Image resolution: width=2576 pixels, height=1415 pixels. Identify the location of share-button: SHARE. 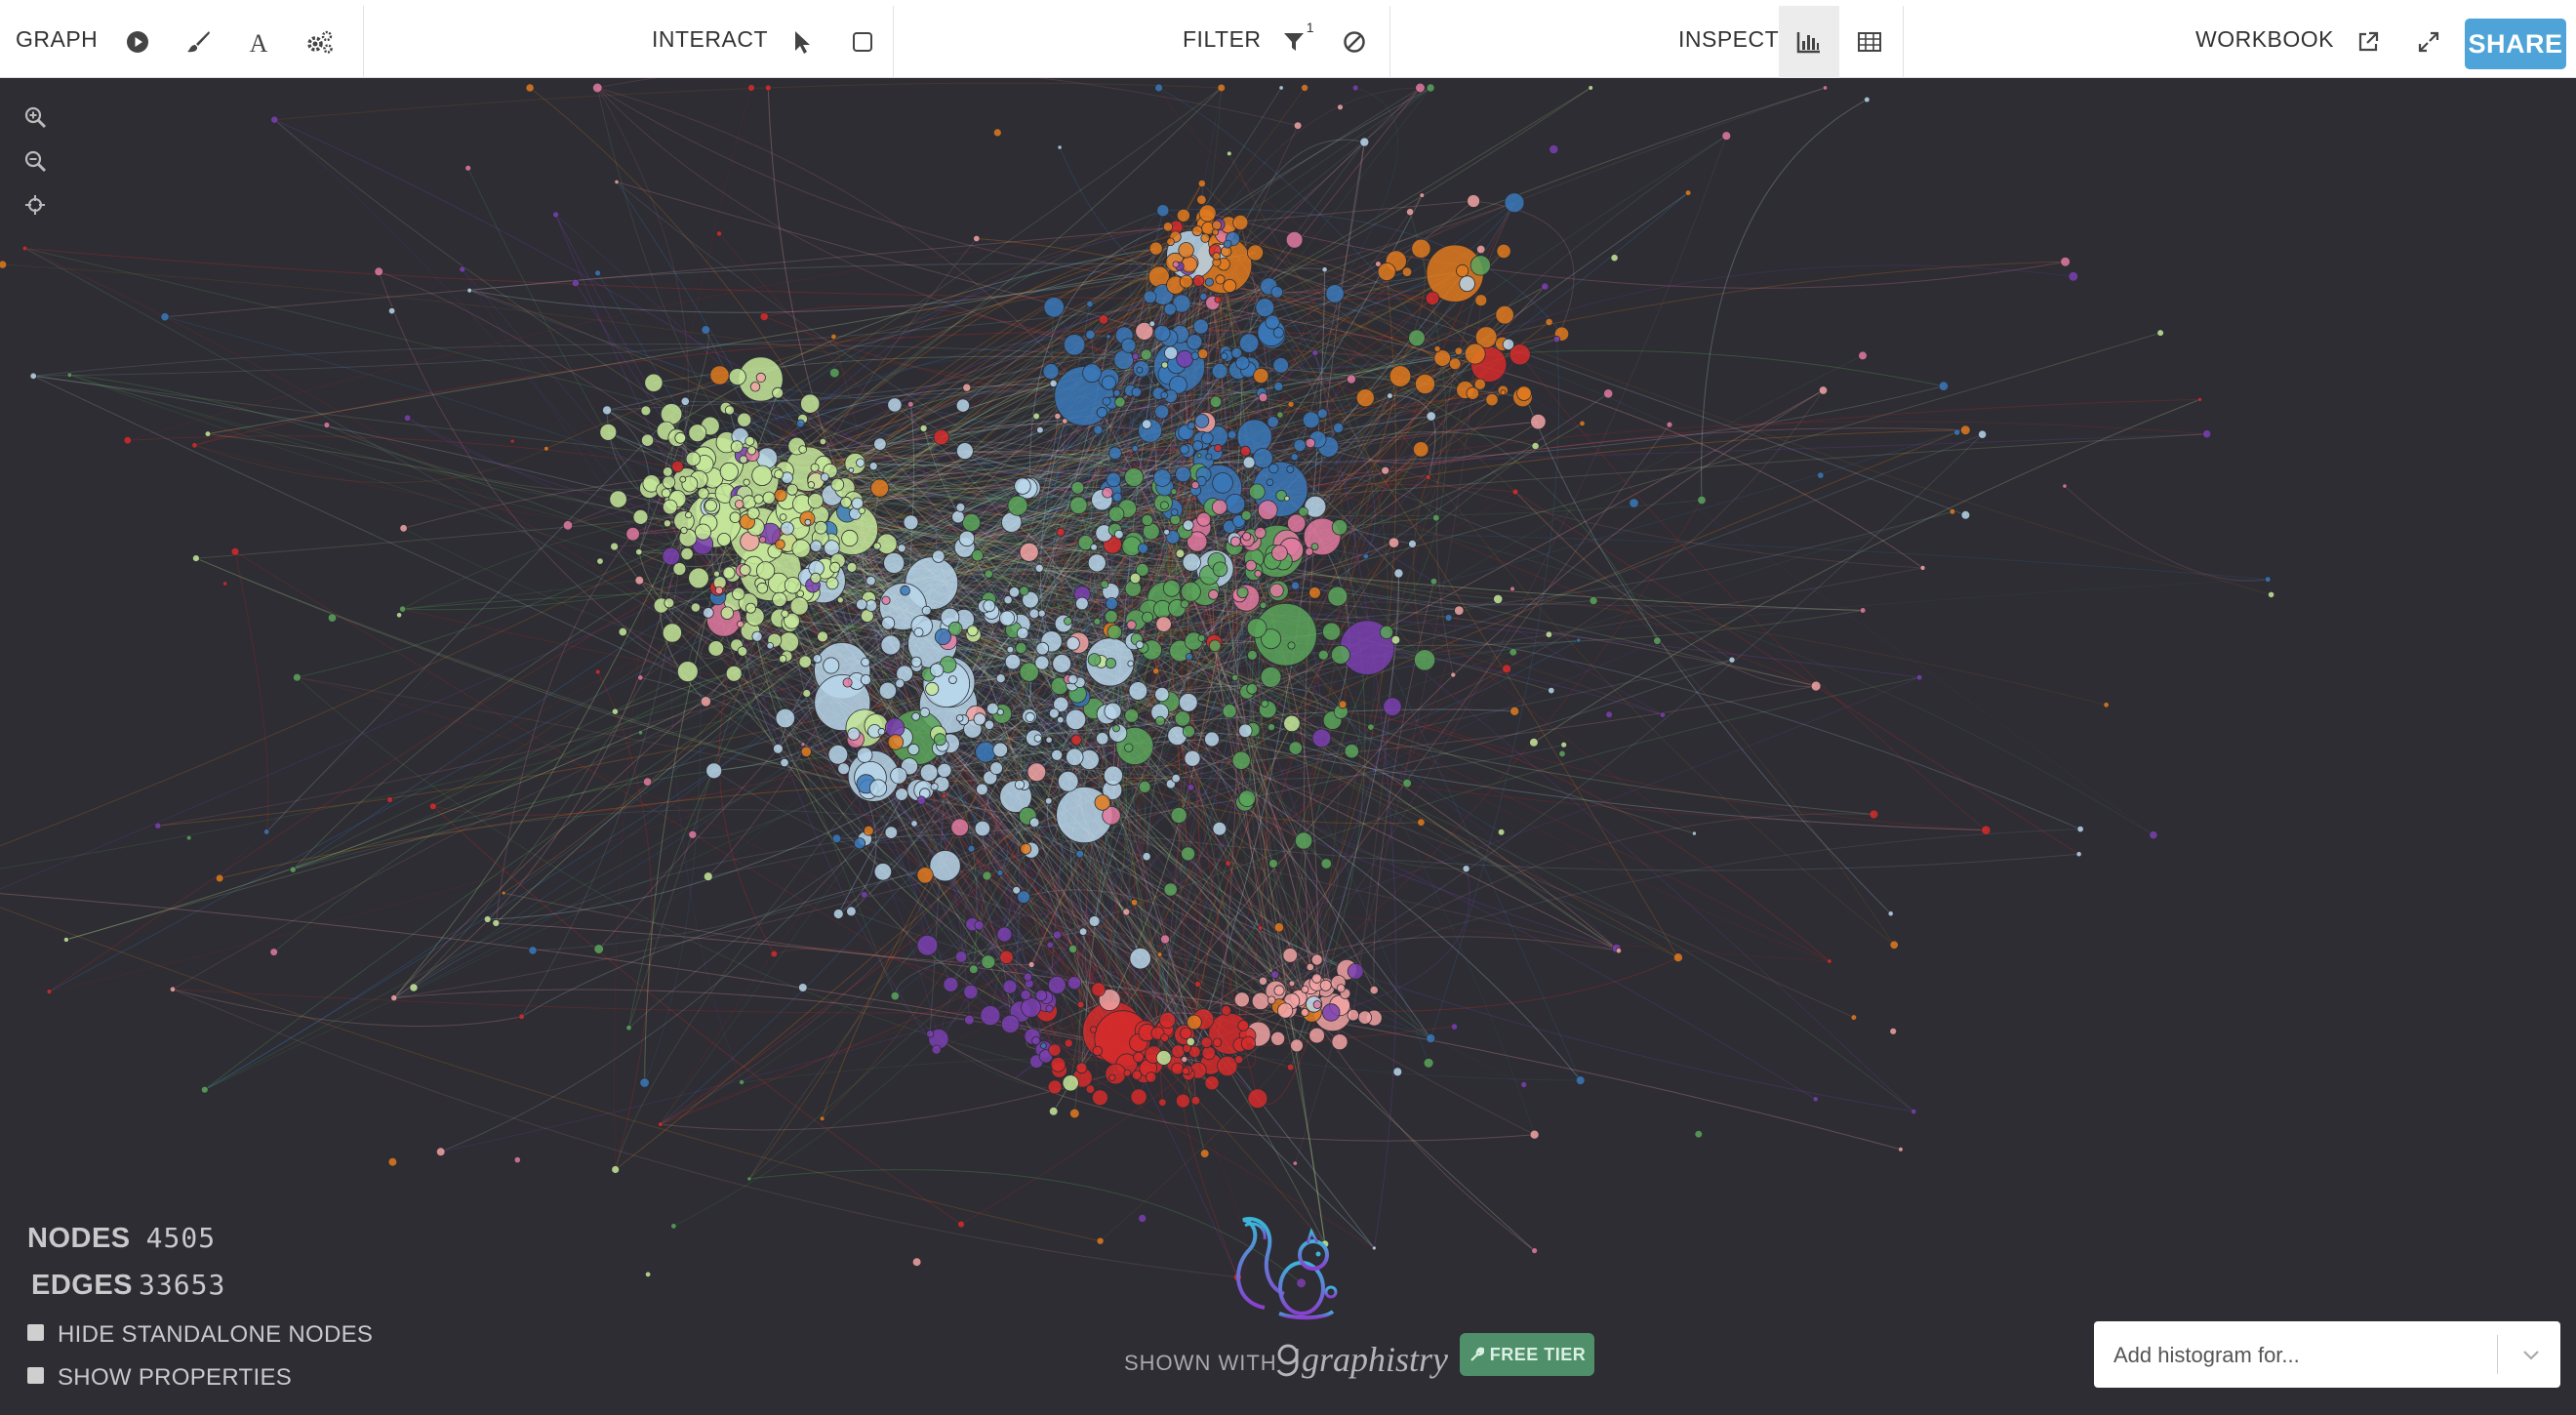
(2515, 44).